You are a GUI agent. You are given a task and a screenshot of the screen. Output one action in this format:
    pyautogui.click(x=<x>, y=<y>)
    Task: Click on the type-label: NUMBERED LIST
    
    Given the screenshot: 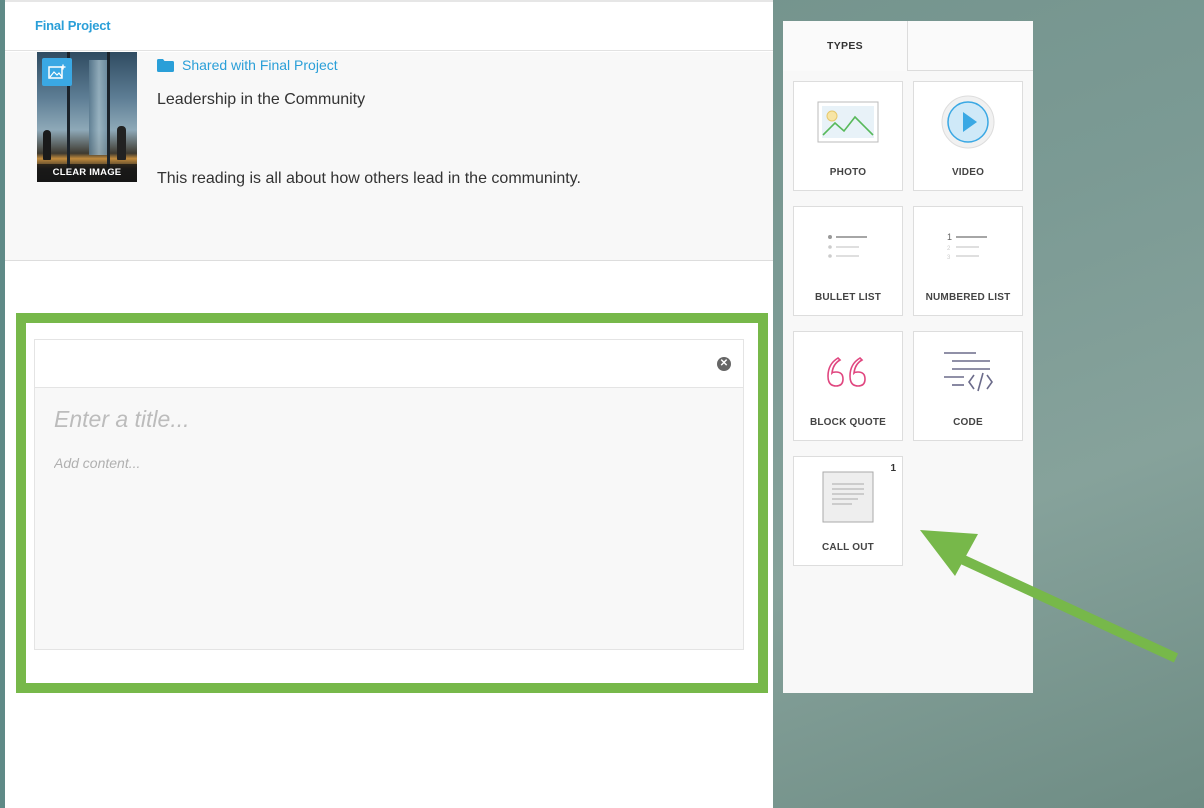 What is the action you would take?
    pyautogui.click(x=968, y=297)
    